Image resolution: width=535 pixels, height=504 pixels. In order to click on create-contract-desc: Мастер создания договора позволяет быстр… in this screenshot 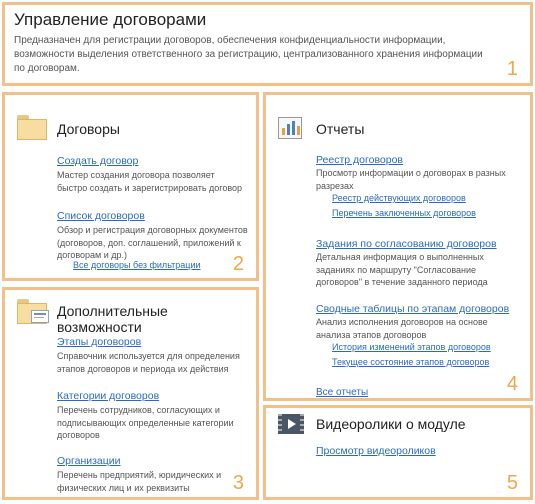, I will do `click(150, 181)`.